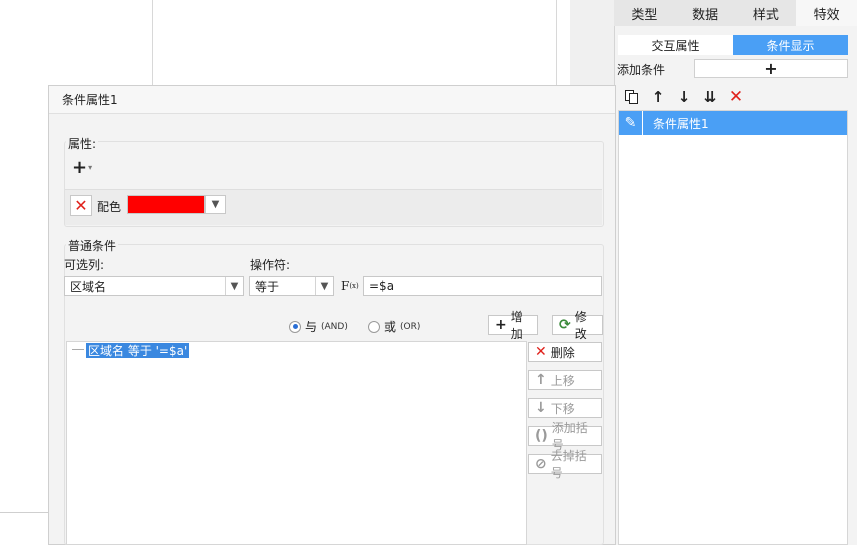 This screenshot has height=545, width=857. Describe the element at coordinates (390, 327) in the screenshot. I see `radio-or-label: 或` at that location.